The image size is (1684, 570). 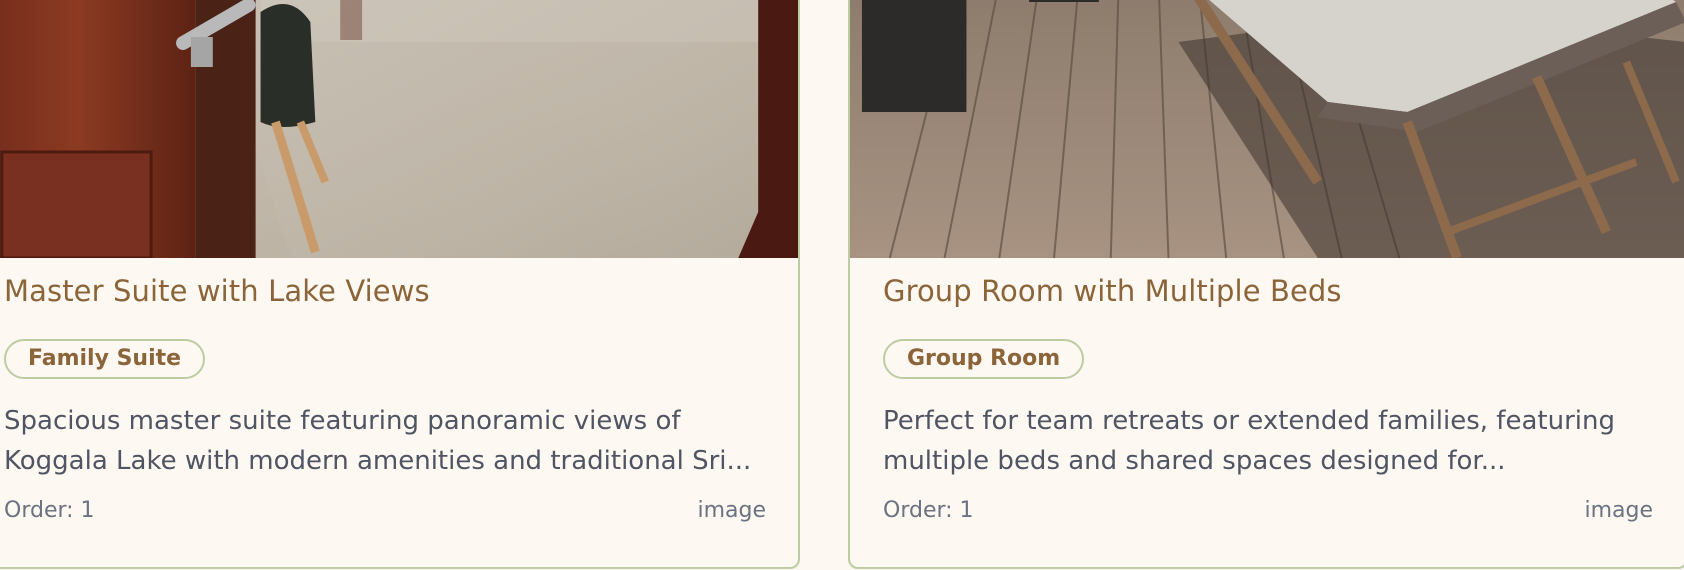 What do you see at coordinates (105, 359) in the screenshot?
I see `room-type-badge: Family Suite` at bounding box center [105, 359].